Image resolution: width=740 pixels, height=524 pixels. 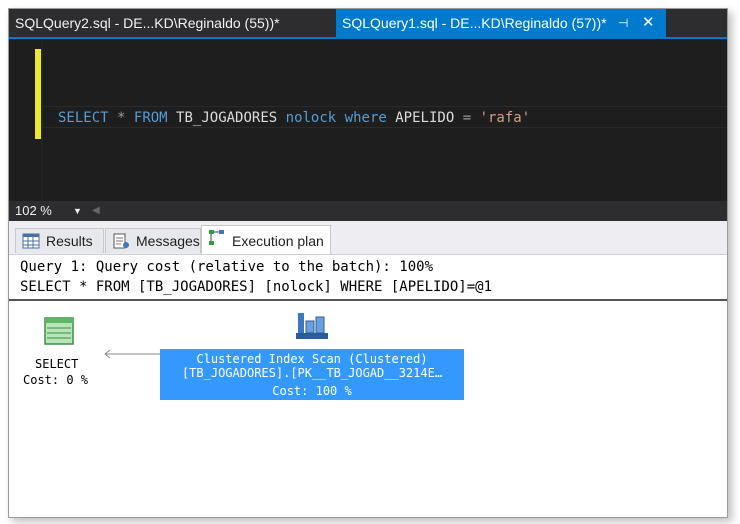 What do you see at coordinates (227, 118) in the screenshot?
I see `token-table: TB_JOGADORES` at bounding box center [227, 118].